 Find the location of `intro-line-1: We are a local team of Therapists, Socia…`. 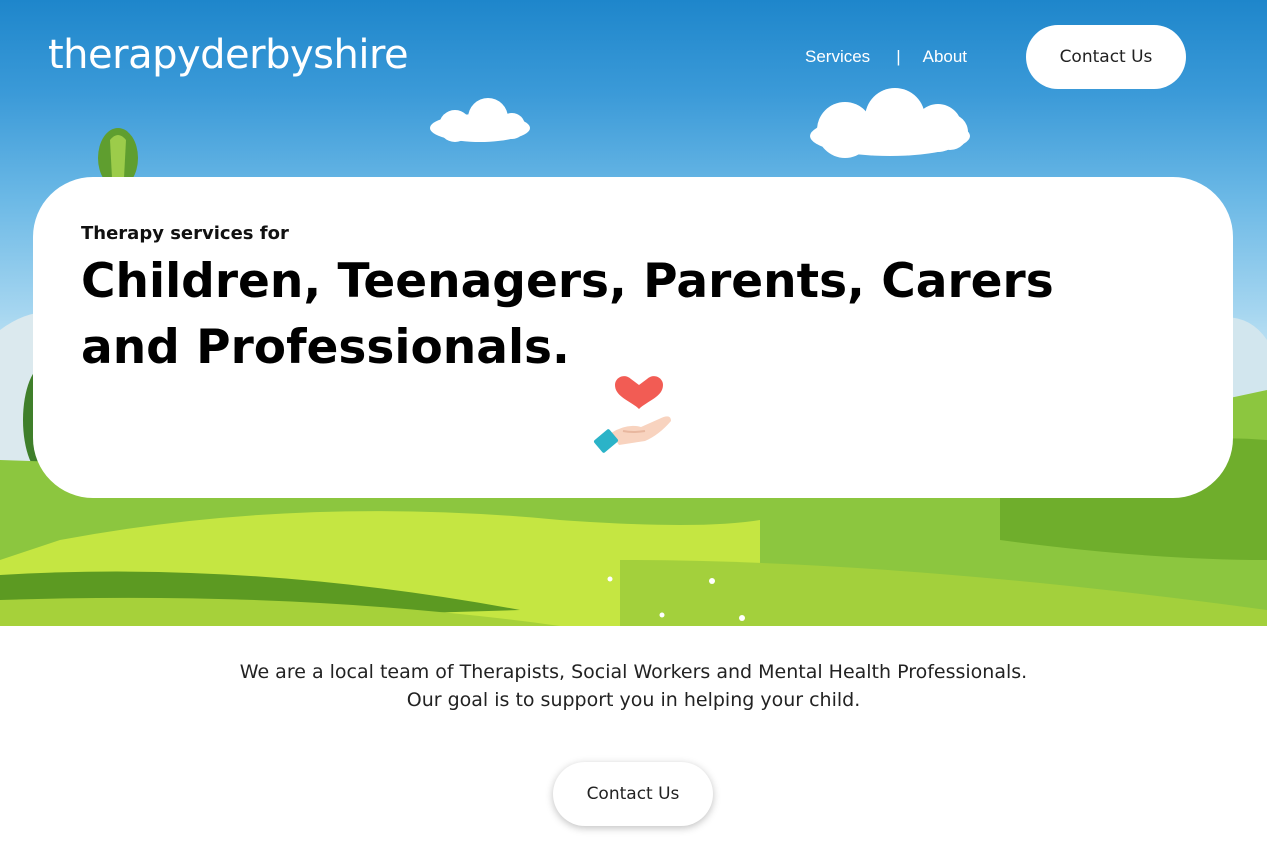

intro-line-1: We are a local team of Therapists, Socia… is located at coordinates (633, 672).